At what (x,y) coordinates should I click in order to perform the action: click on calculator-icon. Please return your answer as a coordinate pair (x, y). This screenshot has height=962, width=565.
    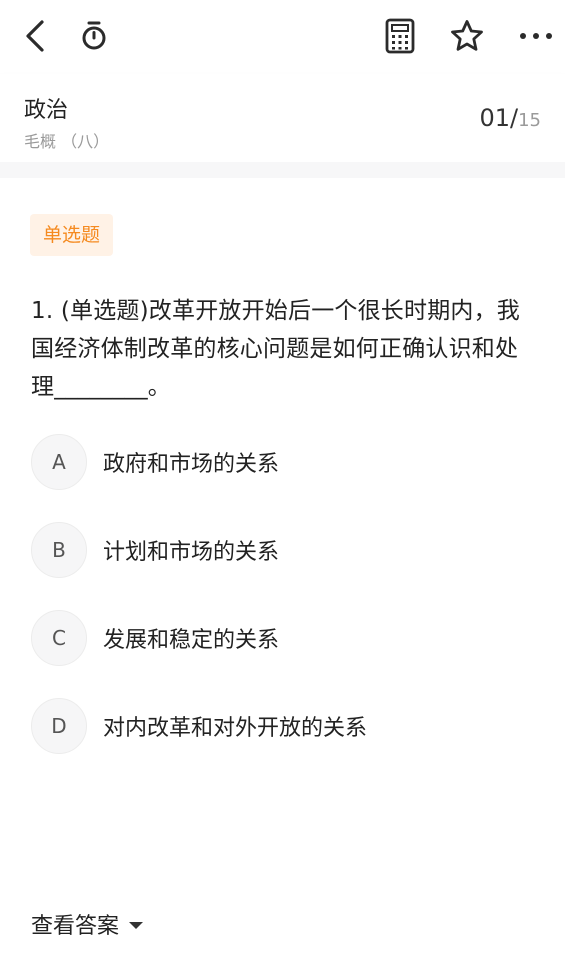
    Looking at the image, I should click on (400, 36).